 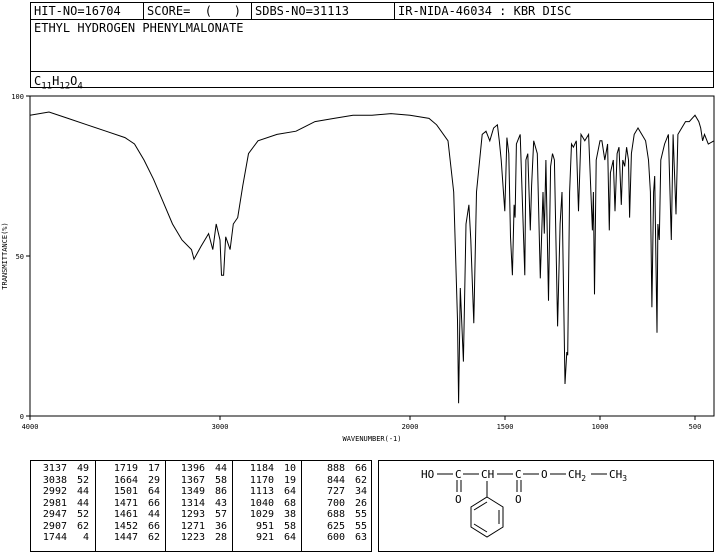 I want to click on hydroxyl-label: HO, so click(x=427, y=474).